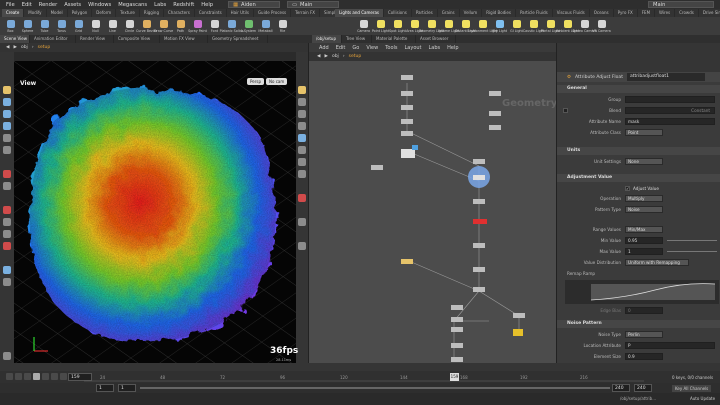 The width and height of the screenshot is (720, 405). I want to click on auto-update-toggle: Auto Update, so click(702, 398).